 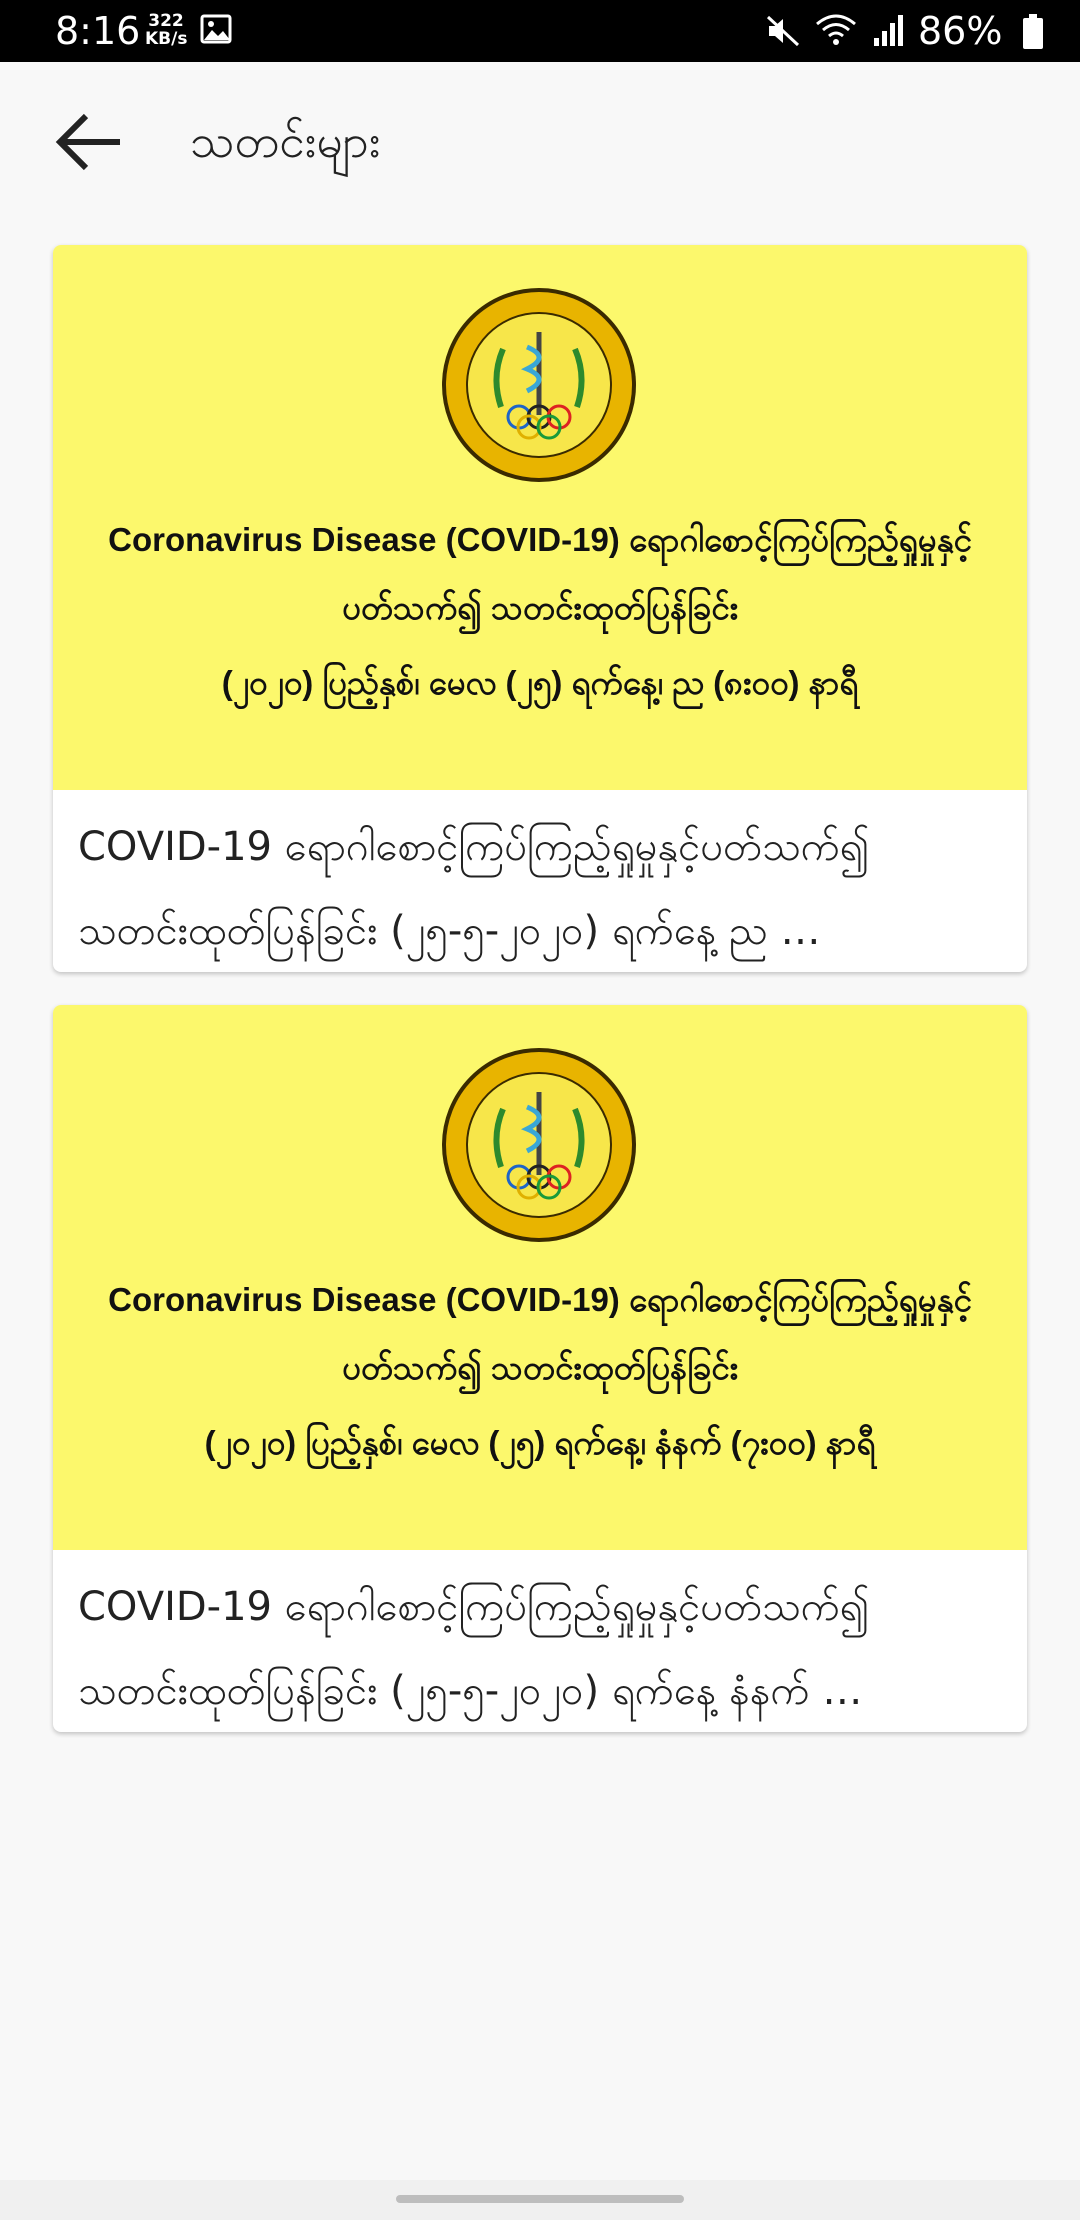 I want to click on mute-icon, so click(x=783, y=33).